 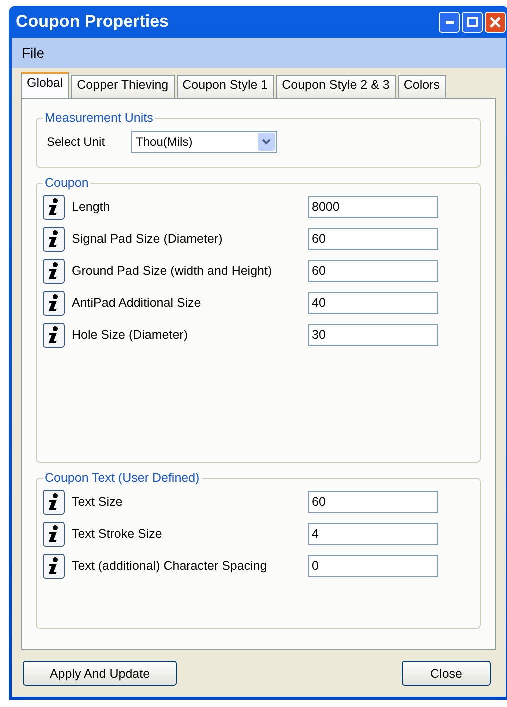 What do you see at coordinates (45, 85) in the screenshot?
I see `tab: Global` at bounding box center [45, 85].